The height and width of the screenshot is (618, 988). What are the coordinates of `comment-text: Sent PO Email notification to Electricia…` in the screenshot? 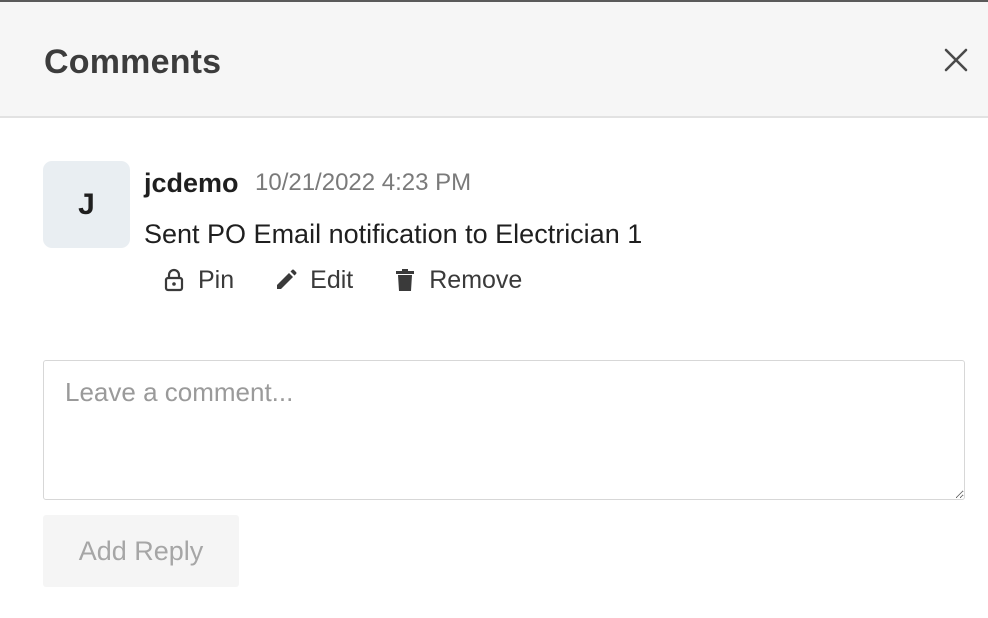 It's located at (393, 234).